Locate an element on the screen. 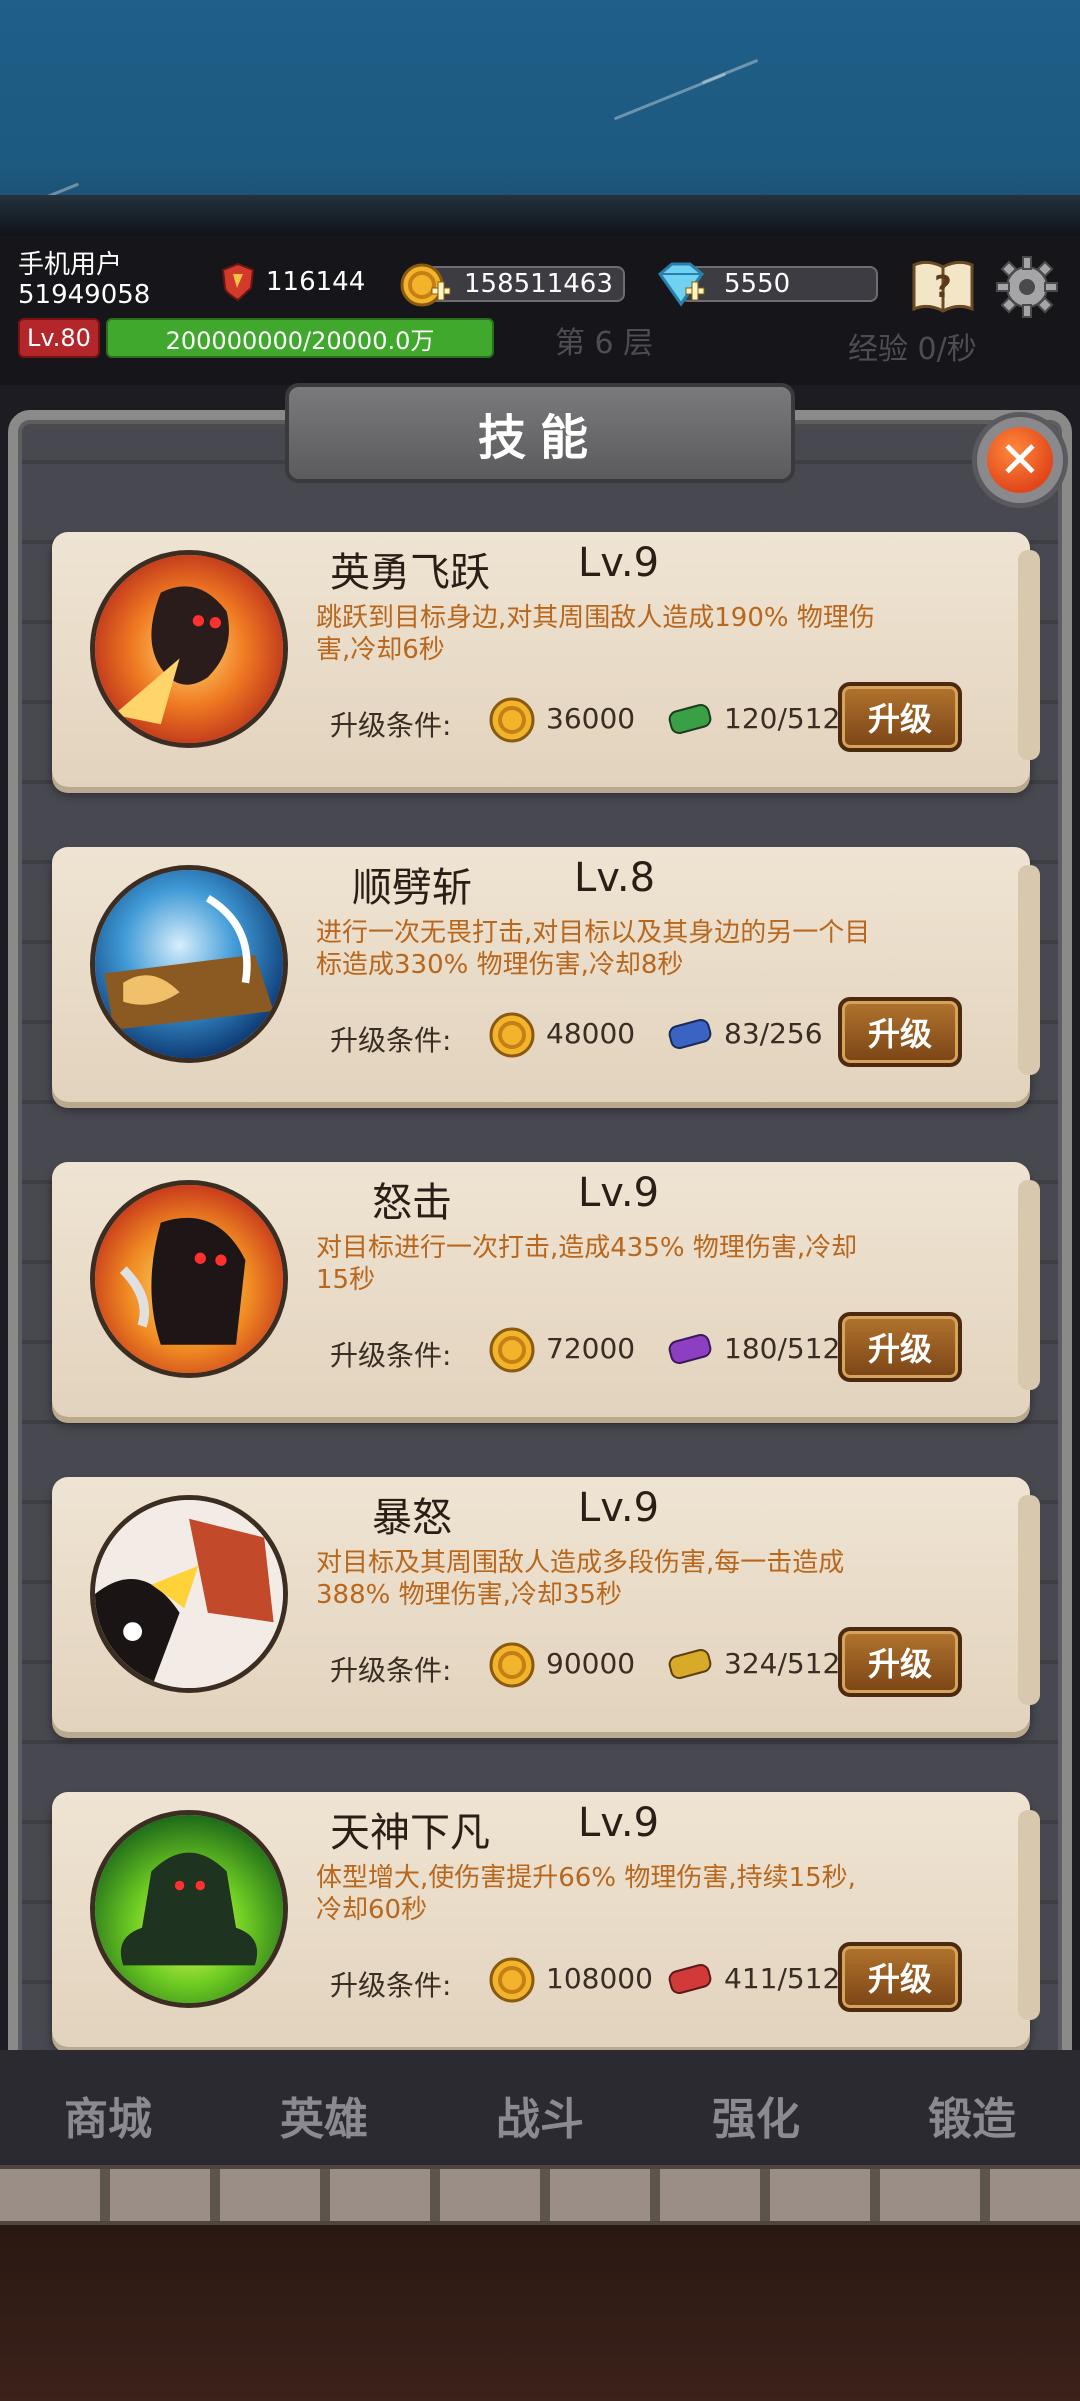  close-button: ✕ is located at coordinates (1020, 460).